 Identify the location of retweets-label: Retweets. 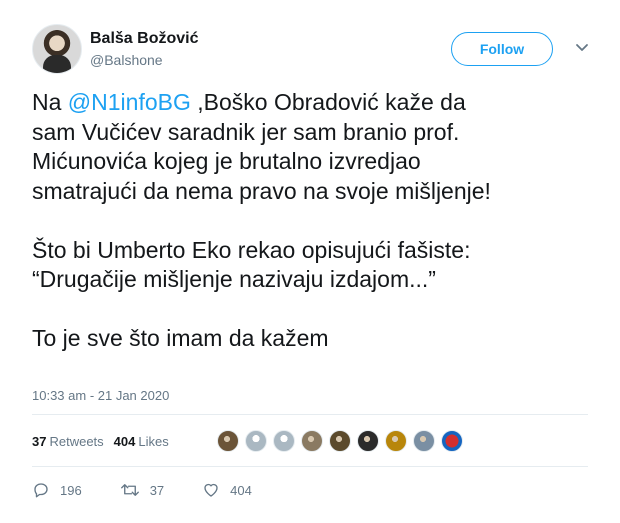
(76, 441).